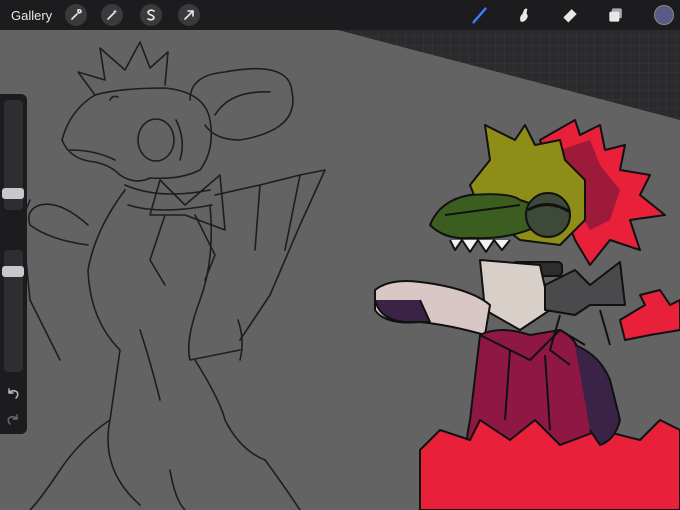 The width and height of the screenshot is (680, 510). Describe the element at coordinates (13, 420) in the screenshot. I see `redo-icon` at that location.